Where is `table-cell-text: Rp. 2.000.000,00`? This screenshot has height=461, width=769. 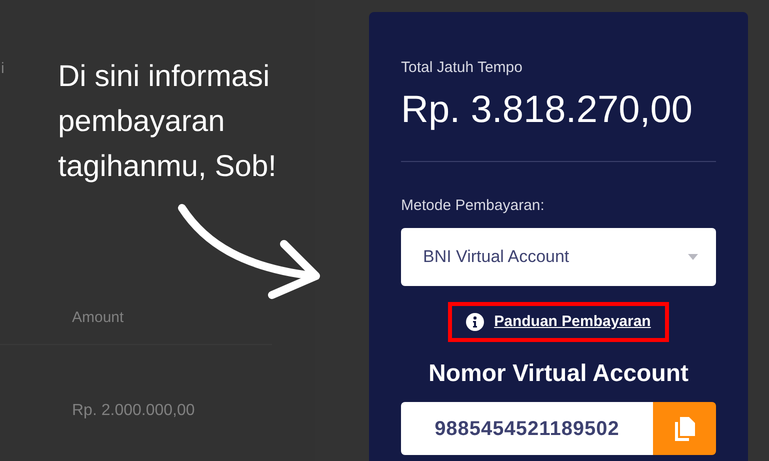 table-cell-text: Rp. 2.000.000,00 is located at coordinates (133, 411).